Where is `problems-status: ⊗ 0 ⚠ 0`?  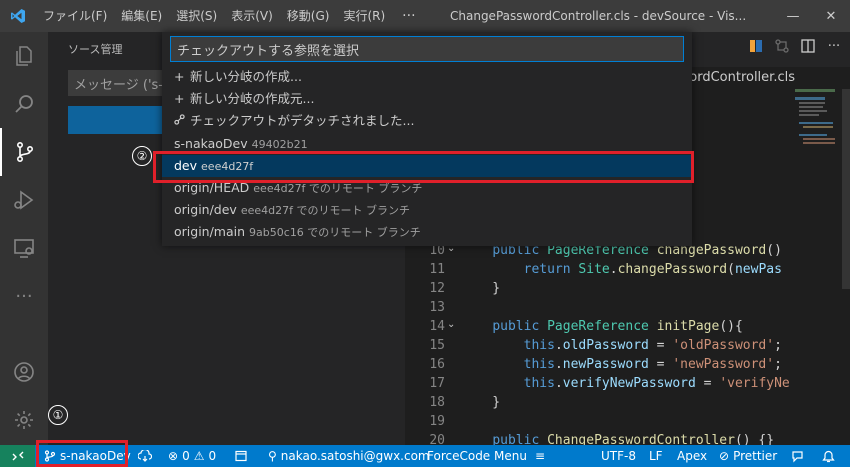
problems-status: ⊗ 0 ⚠ 0 is located at coordinates (192, 456).